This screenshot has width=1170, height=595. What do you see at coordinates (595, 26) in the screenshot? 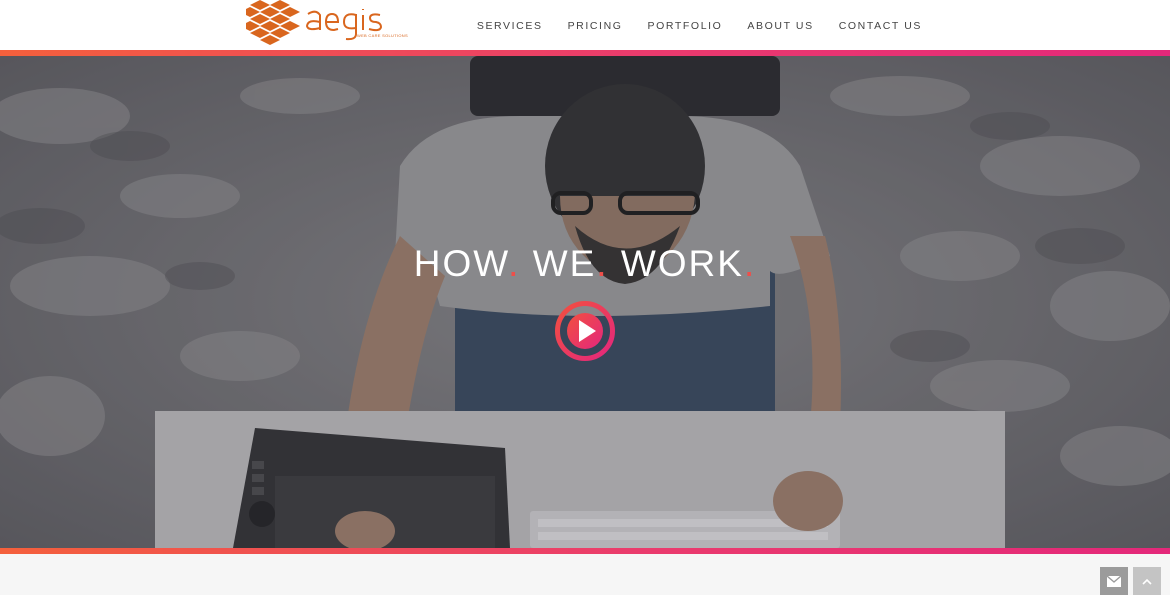
I see `nav-pricing: PRICING` at bounding box center [595, 26].